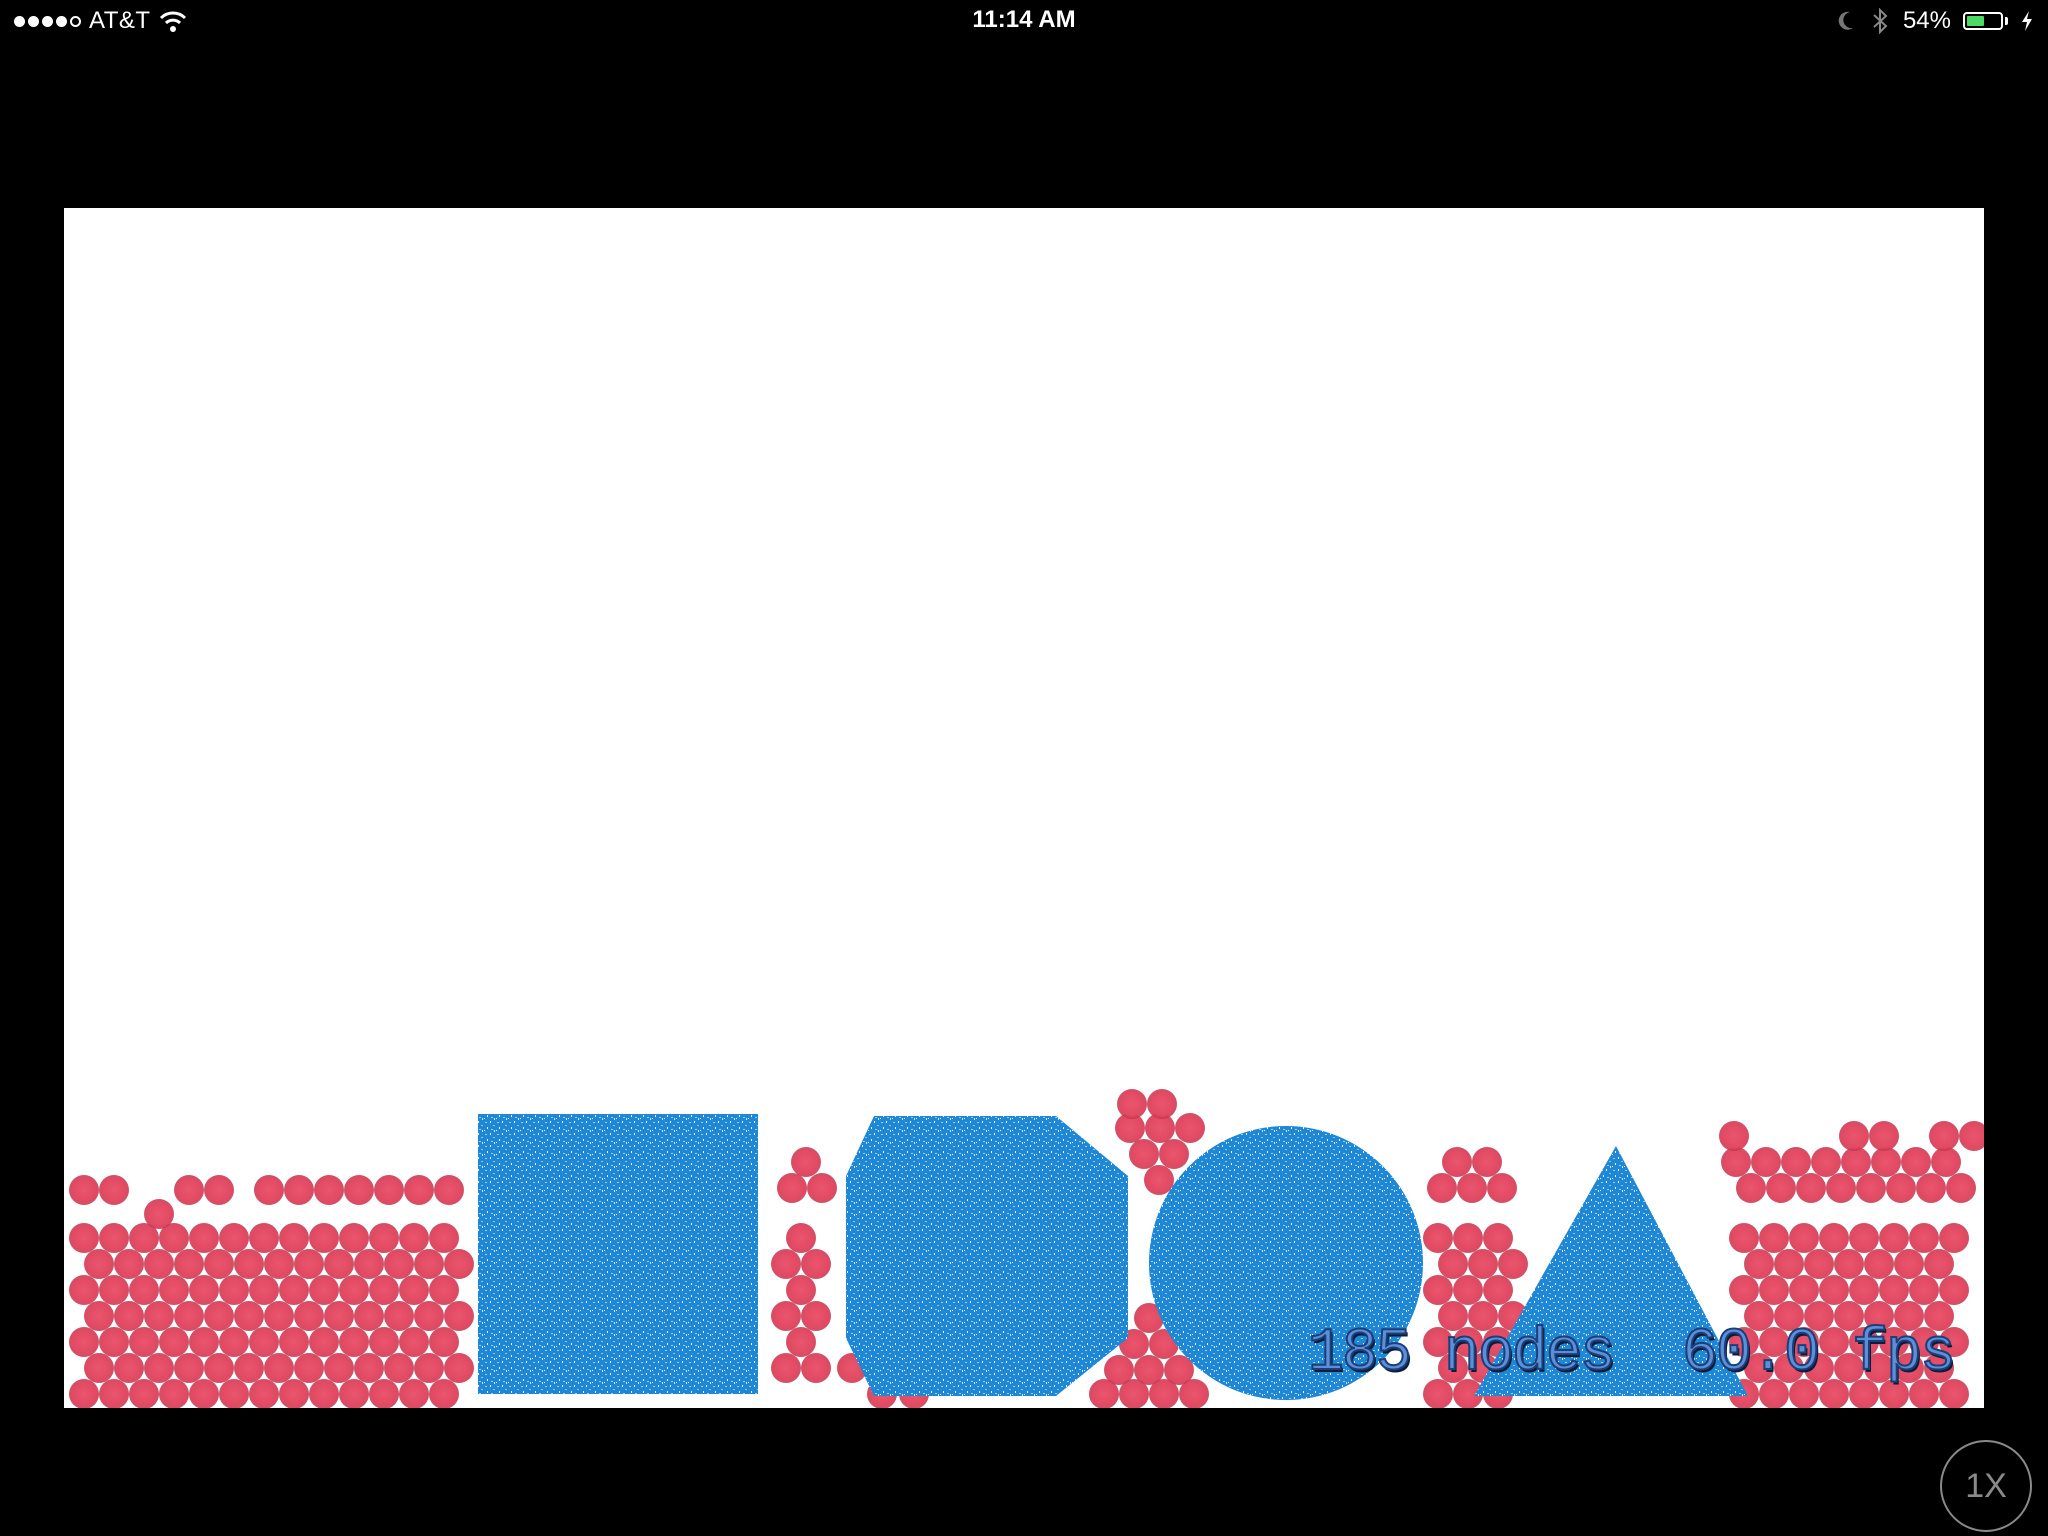 The image size is (2048, 1536). What do you see at coordinates (1934, 21) in the screenshot?
I see `status-right: 54%` at bounding box center [1934, 21].